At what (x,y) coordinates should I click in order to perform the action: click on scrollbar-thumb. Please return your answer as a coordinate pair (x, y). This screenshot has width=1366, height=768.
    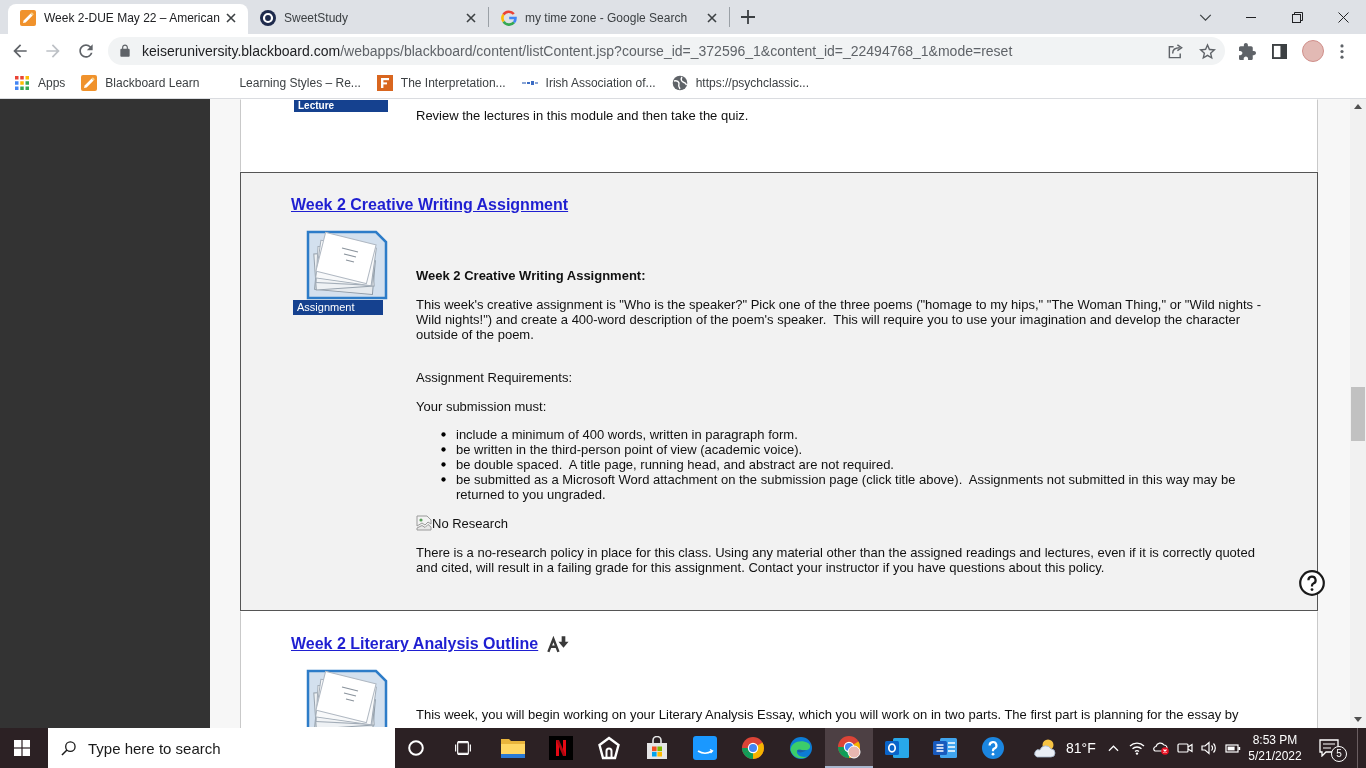
    Looking at the image, I should click on (1358, 414).